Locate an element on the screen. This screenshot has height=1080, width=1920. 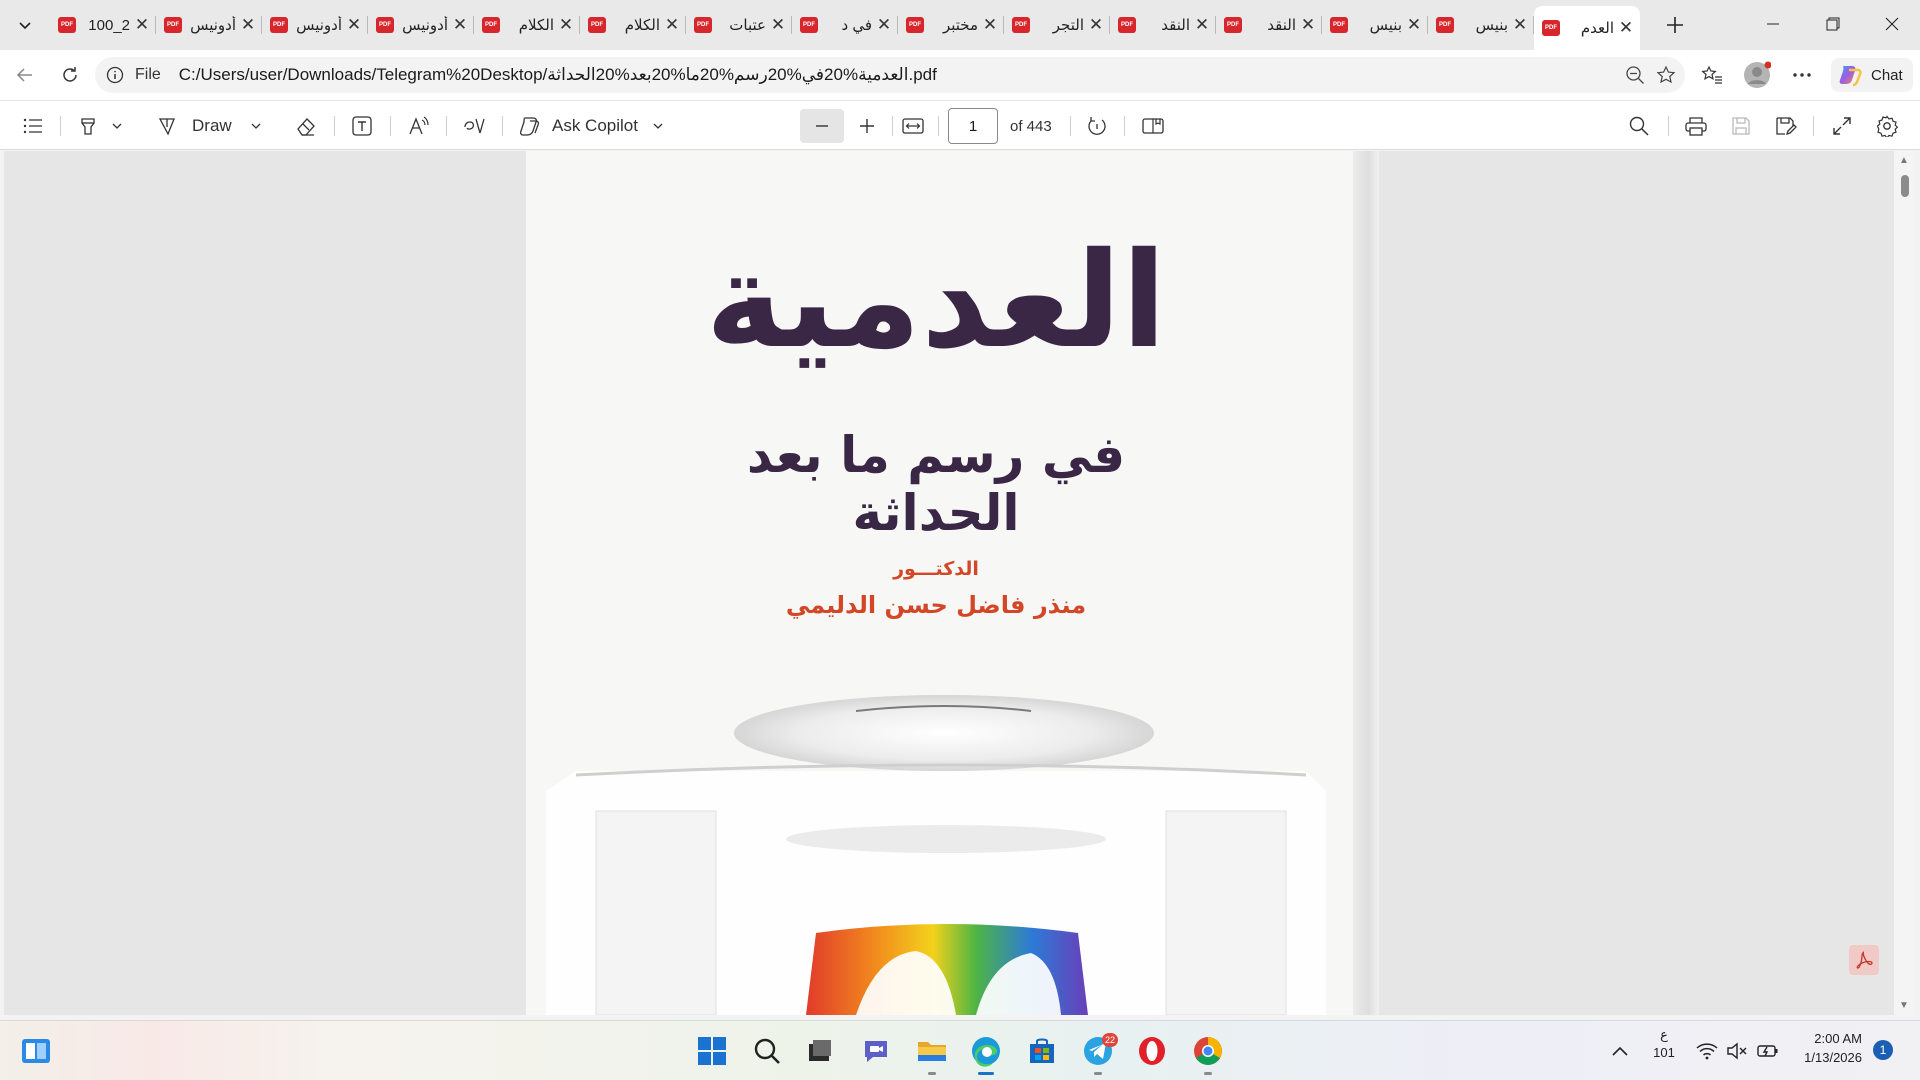
task-view-button is located at coordinates (820, 1051).